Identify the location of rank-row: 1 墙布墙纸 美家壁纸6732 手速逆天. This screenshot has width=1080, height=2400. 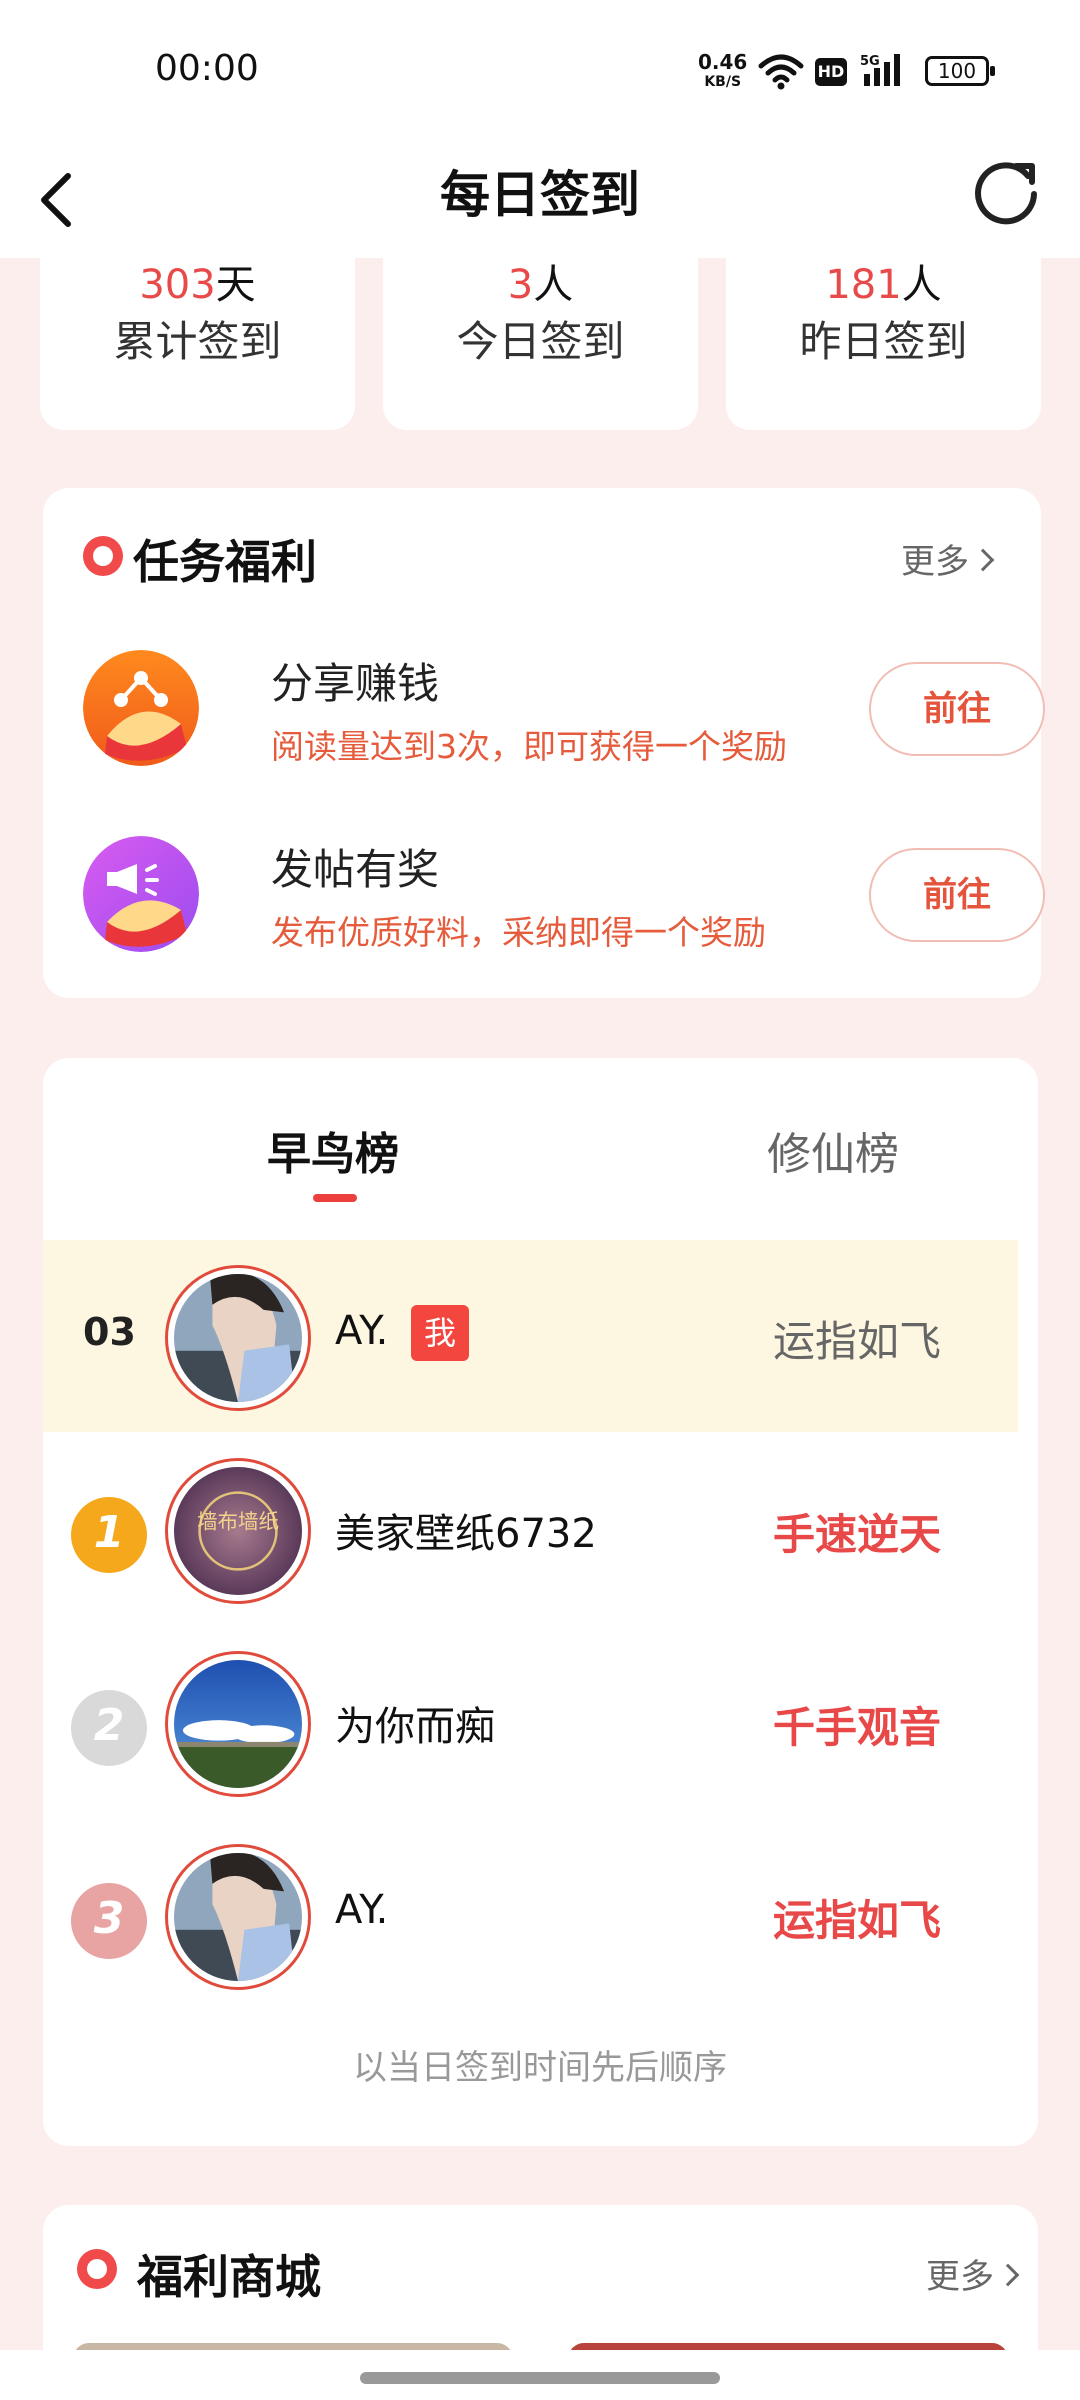
(530, 1529).